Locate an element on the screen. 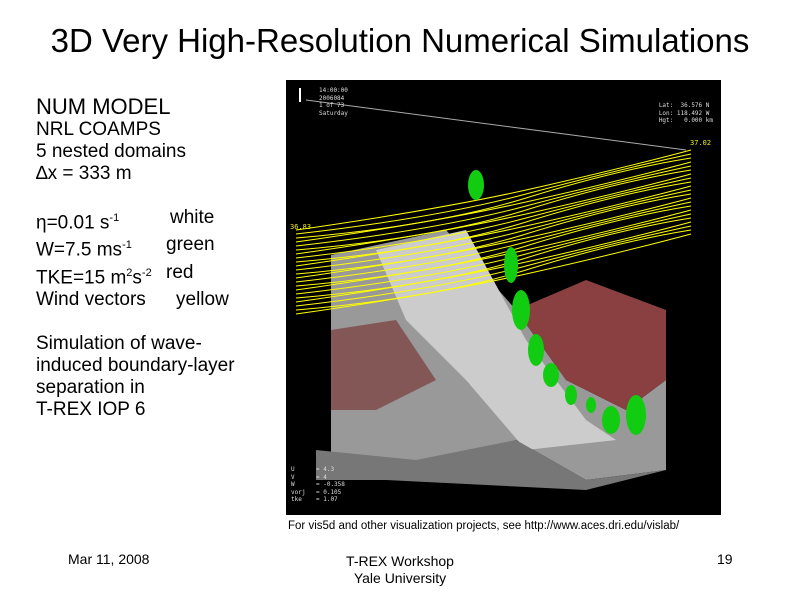  legend-row: TKE=15 m2s-2 red is located at coordinates (115, 274).